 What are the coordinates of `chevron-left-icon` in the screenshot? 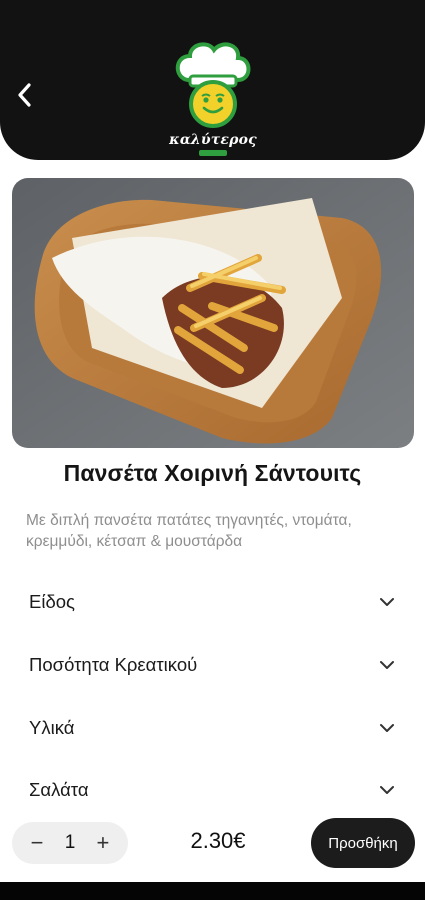 It's located at (24, 95).